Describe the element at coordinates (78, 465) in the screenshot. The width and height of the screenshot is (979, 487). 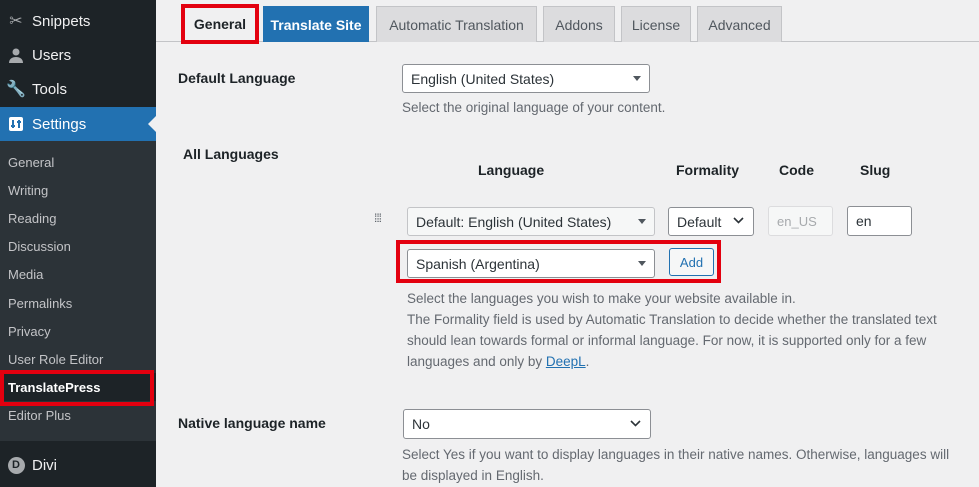
I see `menu-item-divi: D Divi` at that location.